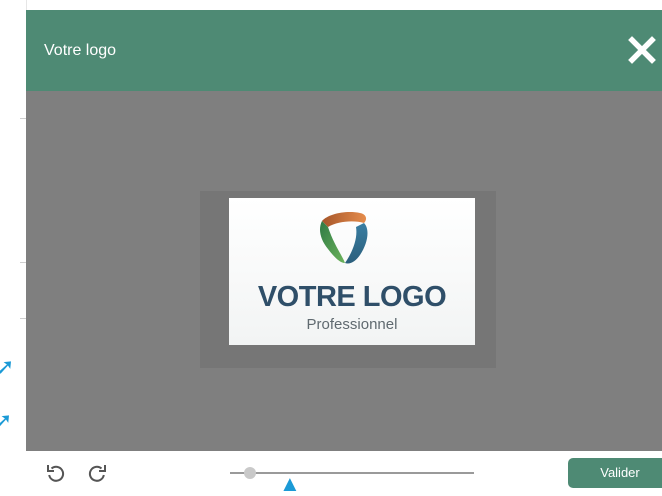  Describe the element at coordinates (344, 237) in the screenshot. I see `logo-mark-icon` at that location.